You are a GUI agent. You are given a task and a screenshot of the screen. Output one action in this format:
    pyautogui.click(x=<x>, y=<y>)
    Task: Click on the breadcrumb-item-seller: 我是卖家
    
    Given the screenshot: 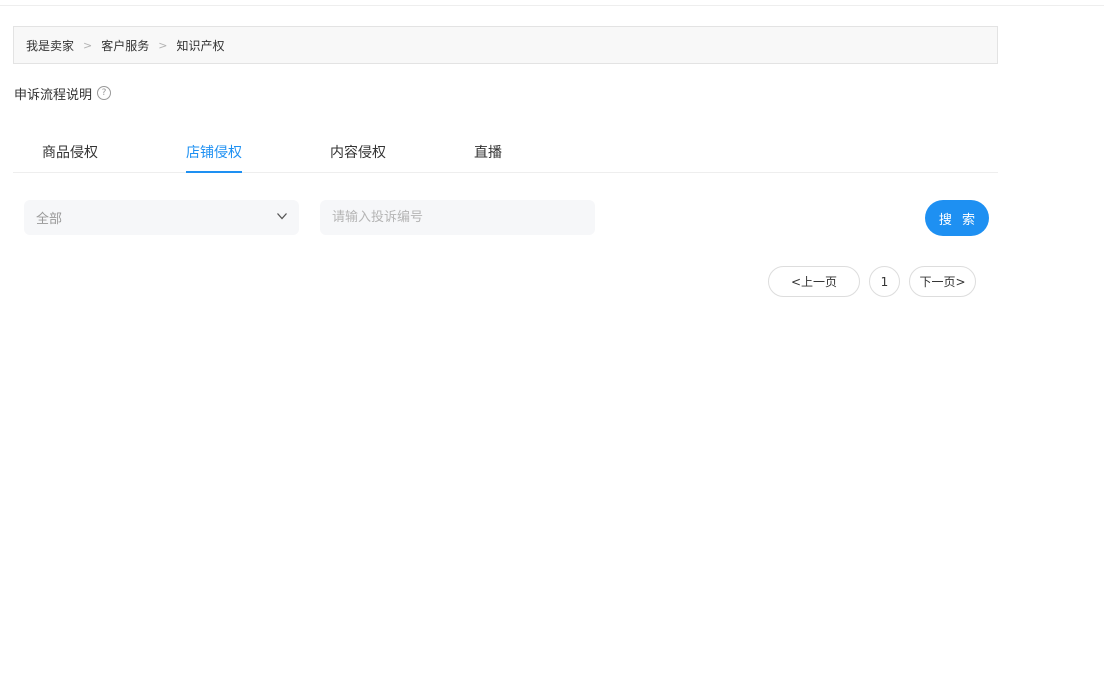 What is the action you would take?
    pyautogui.click(x=50, y=45)
    